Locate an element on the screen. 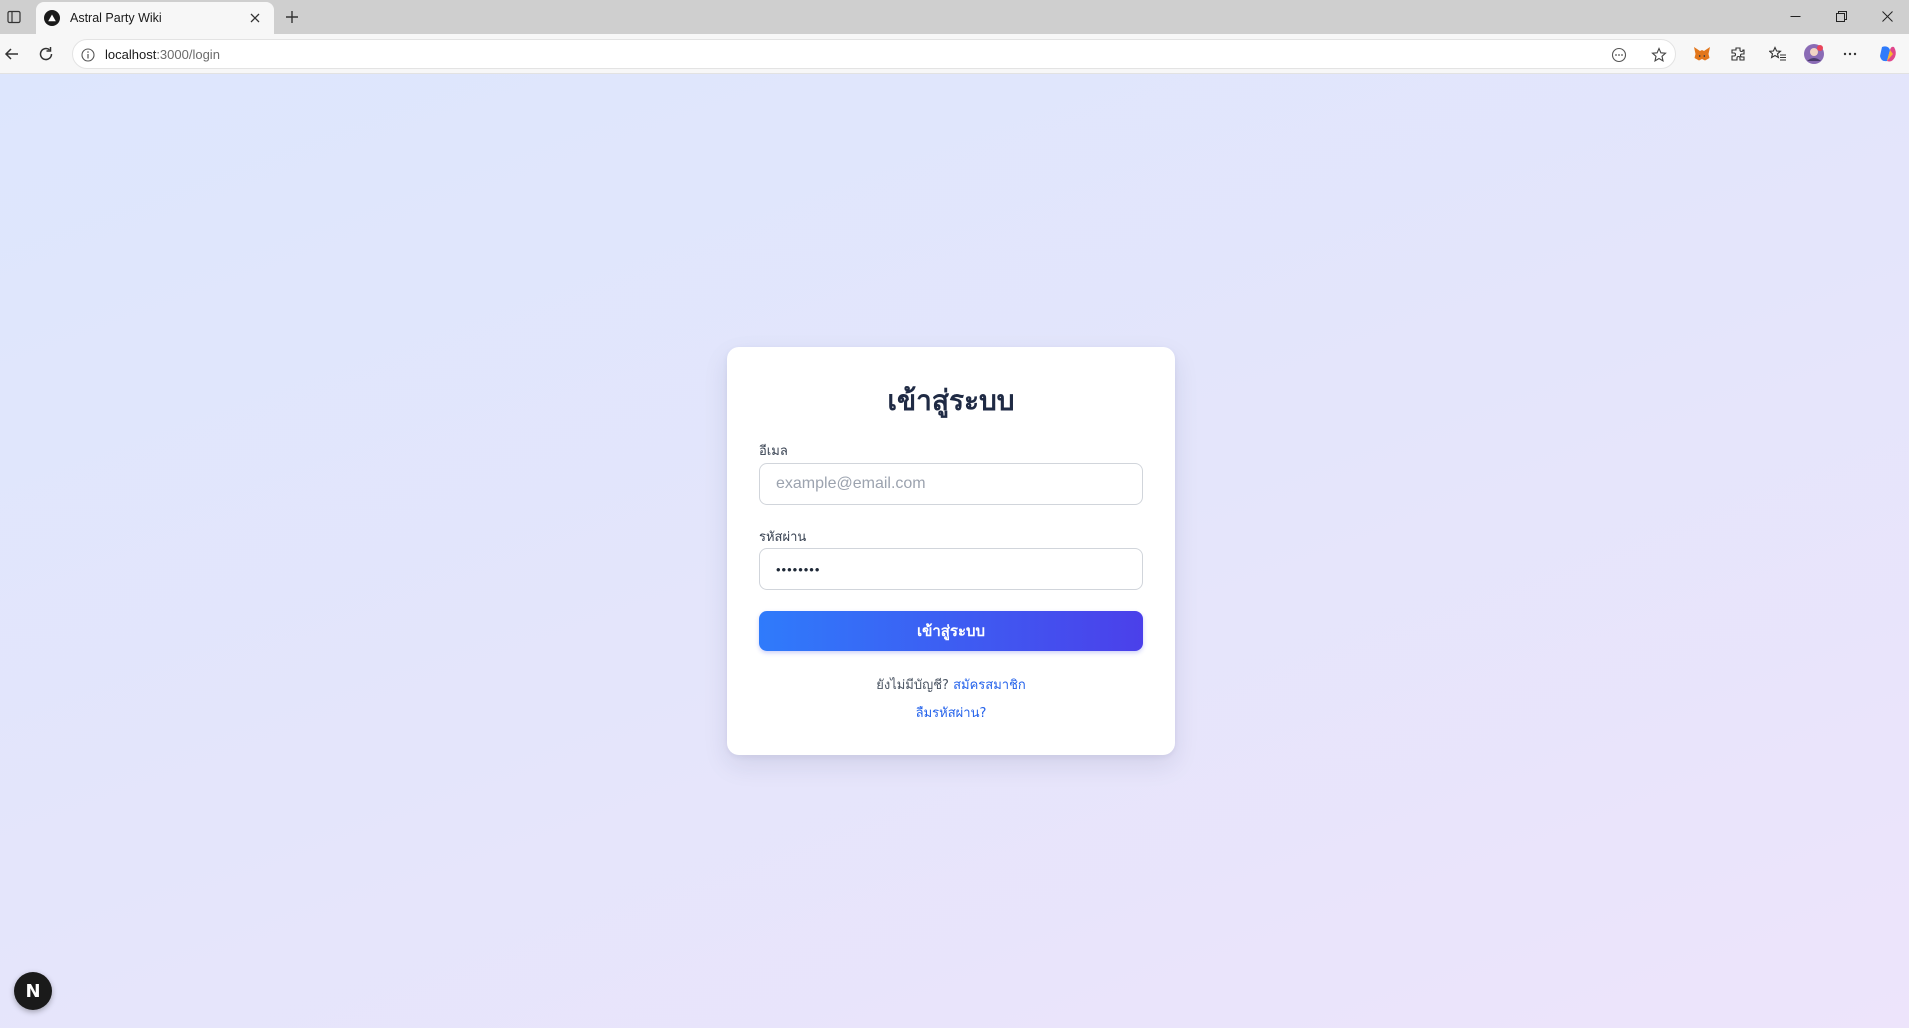 Image resolution: width=1909 pixels, height=1028 pixels. signup-link: สมัครสมาชิก is located at coordinates (989, 685).